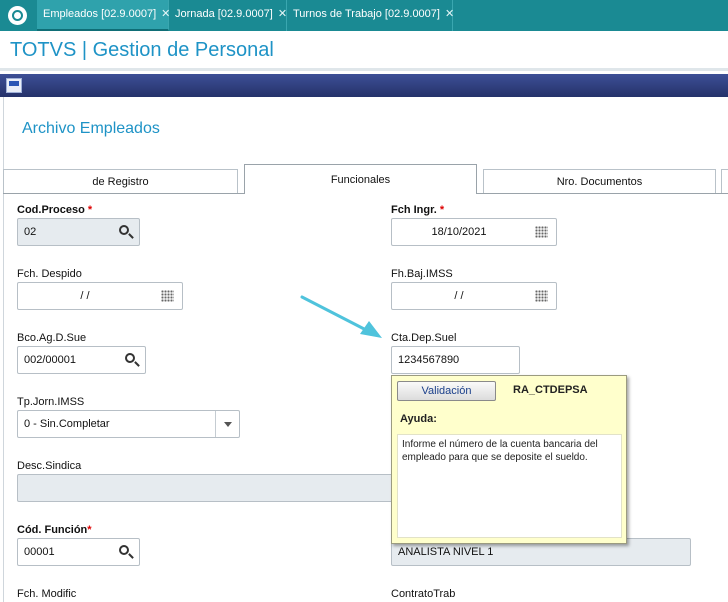  Describe the element at coordinates (85, 296) in the screenshot. I see `fch-despido-value: / /` at that location.